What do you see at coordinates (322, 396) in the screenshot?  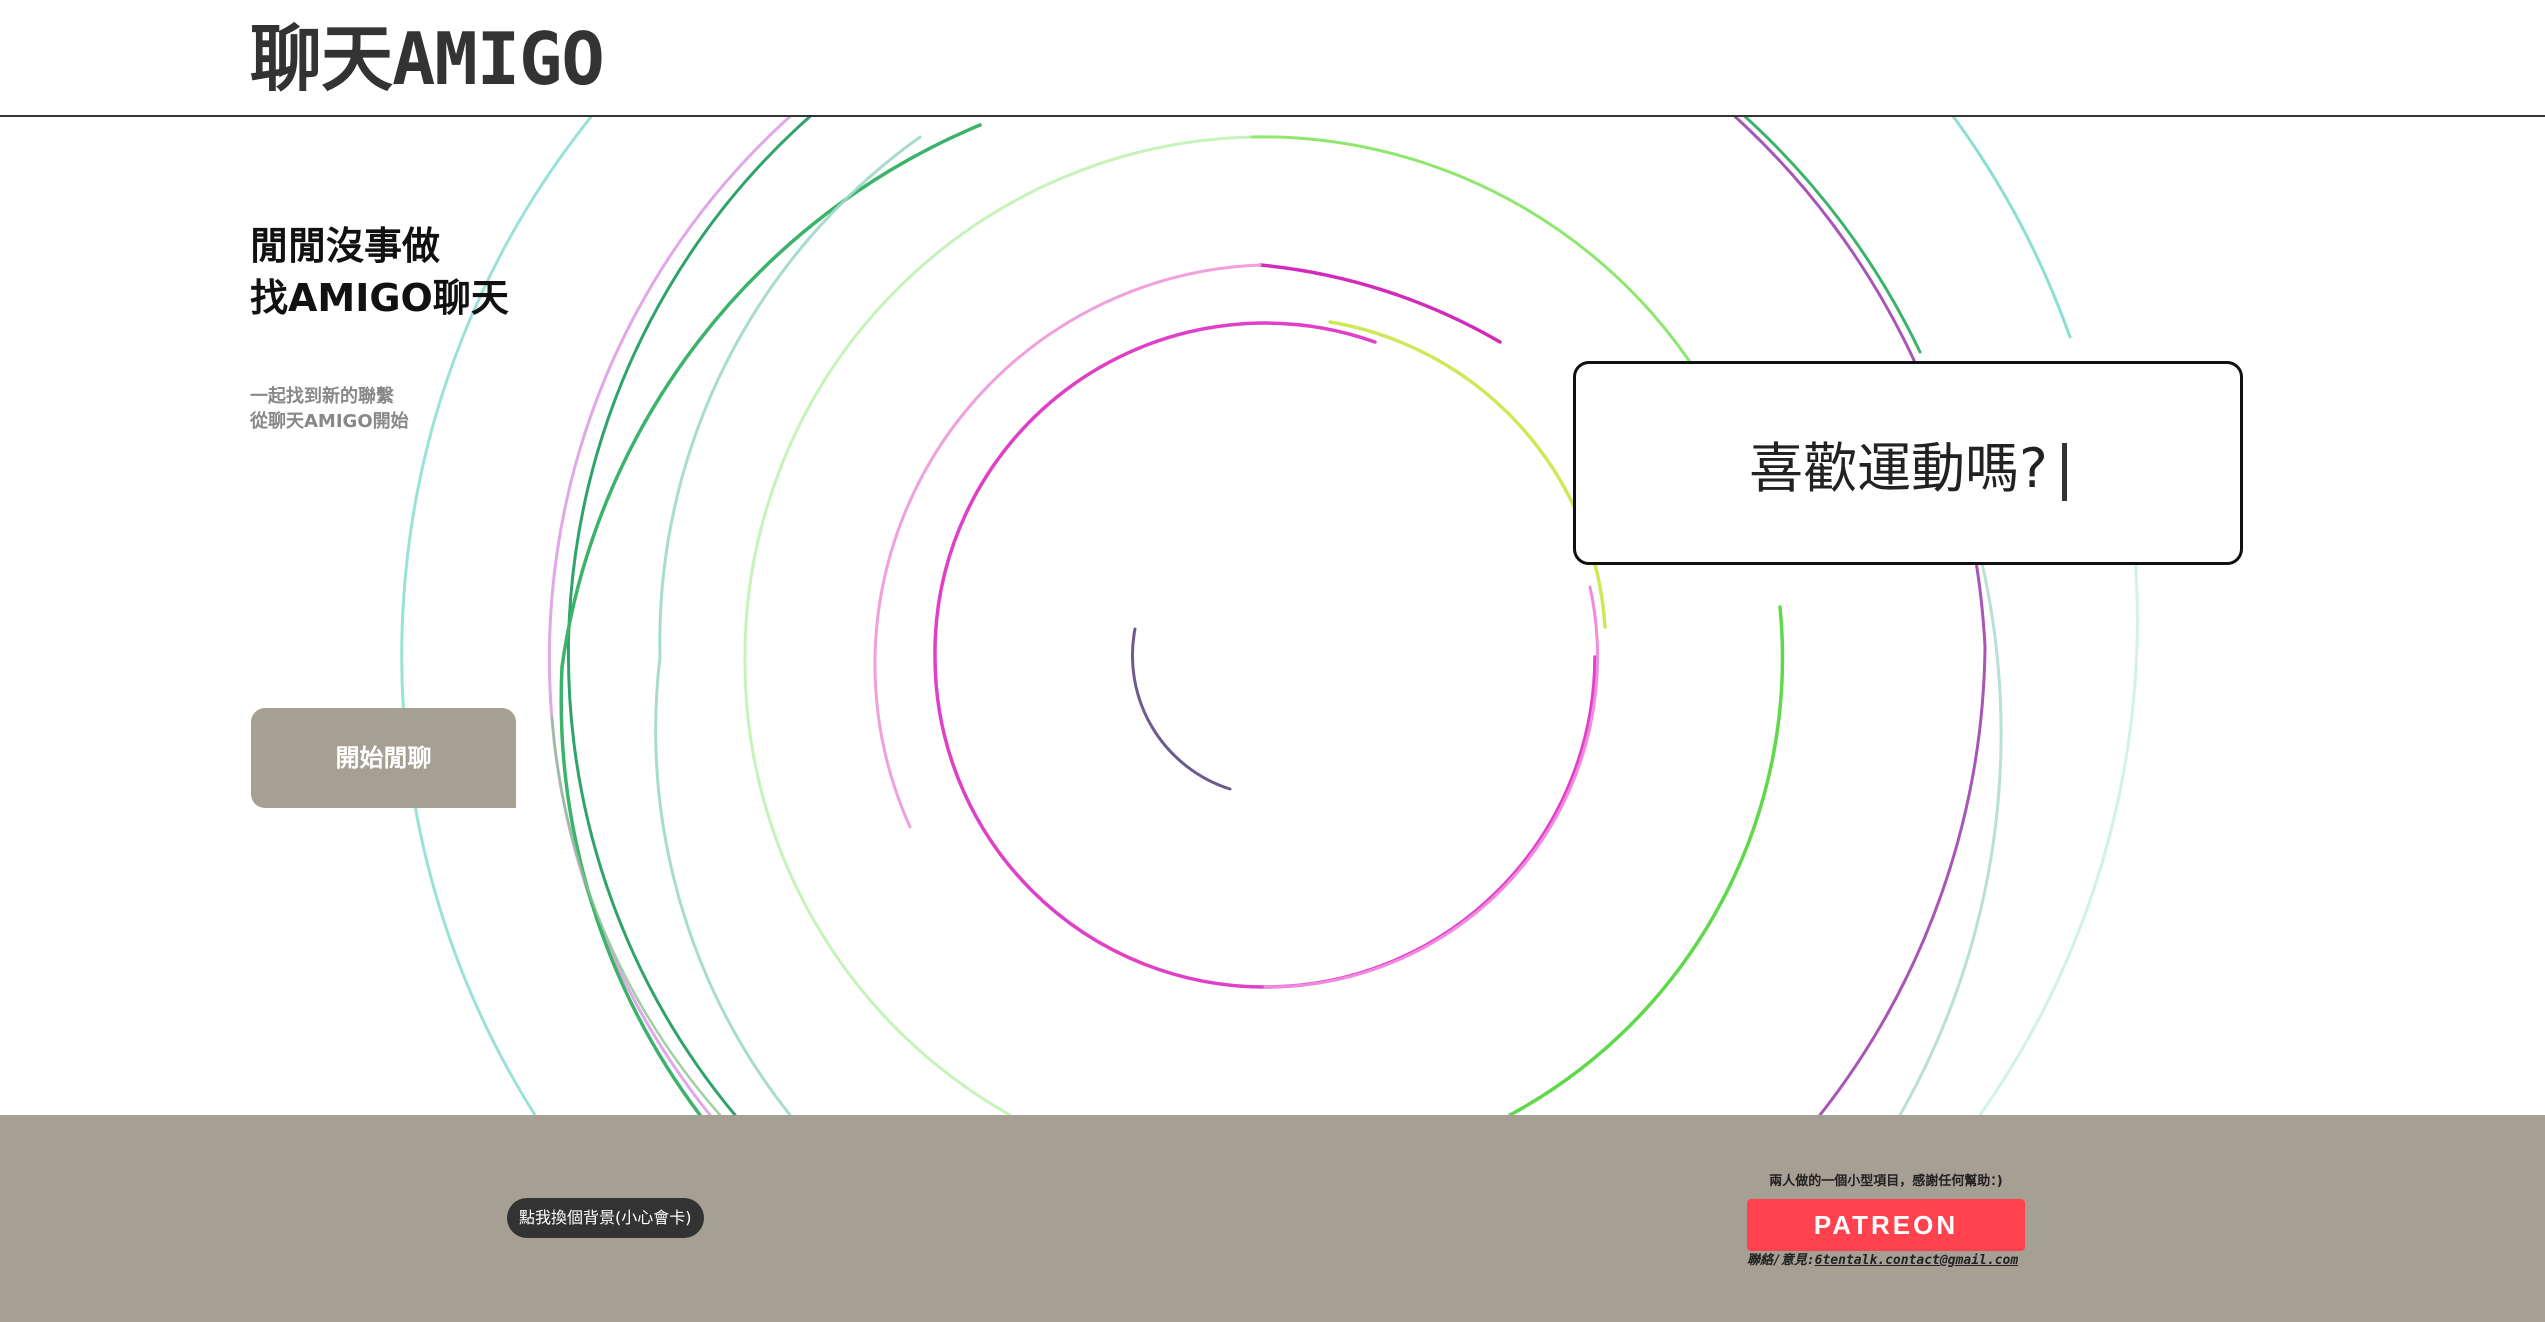 I see `hero-subtitle-line1: 一起找到新的聯繫` at bounding box center [322, 396].